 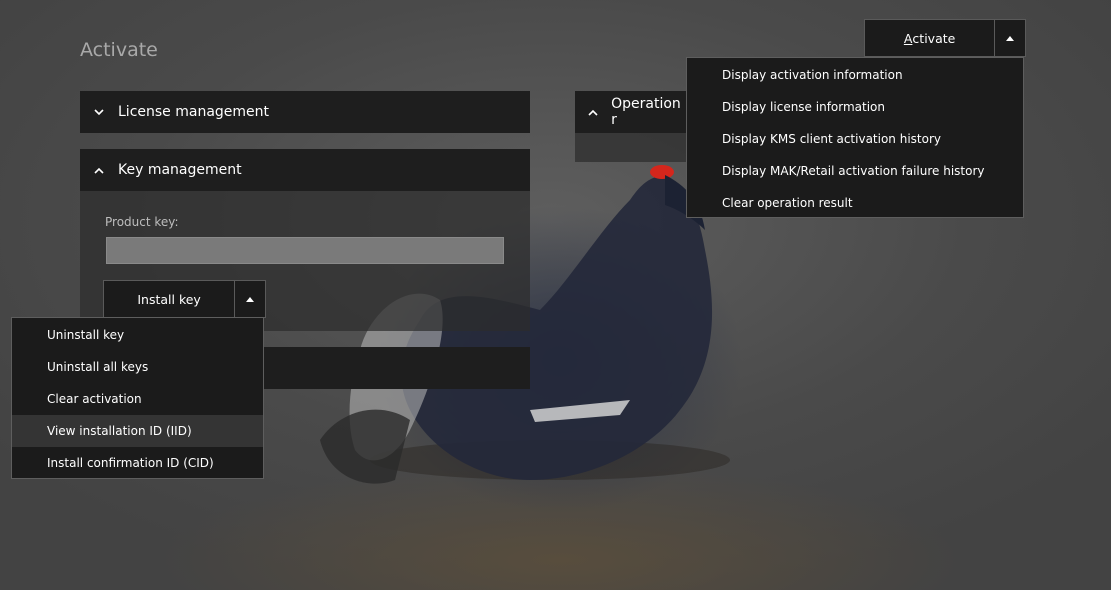 I want to click on menu-item-uninstall-all-keys: Uninstall all keys, so click(x=137, y=367).